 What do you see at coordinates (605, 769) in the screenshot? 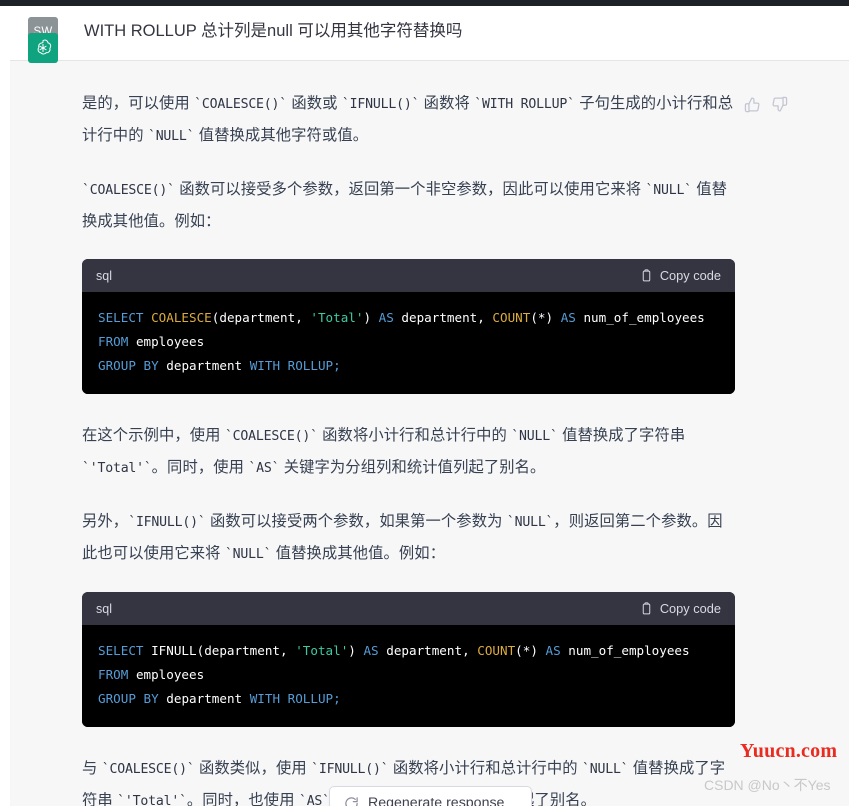
I see `code-null-6: `NULL`` at bounding box center [605, 769].